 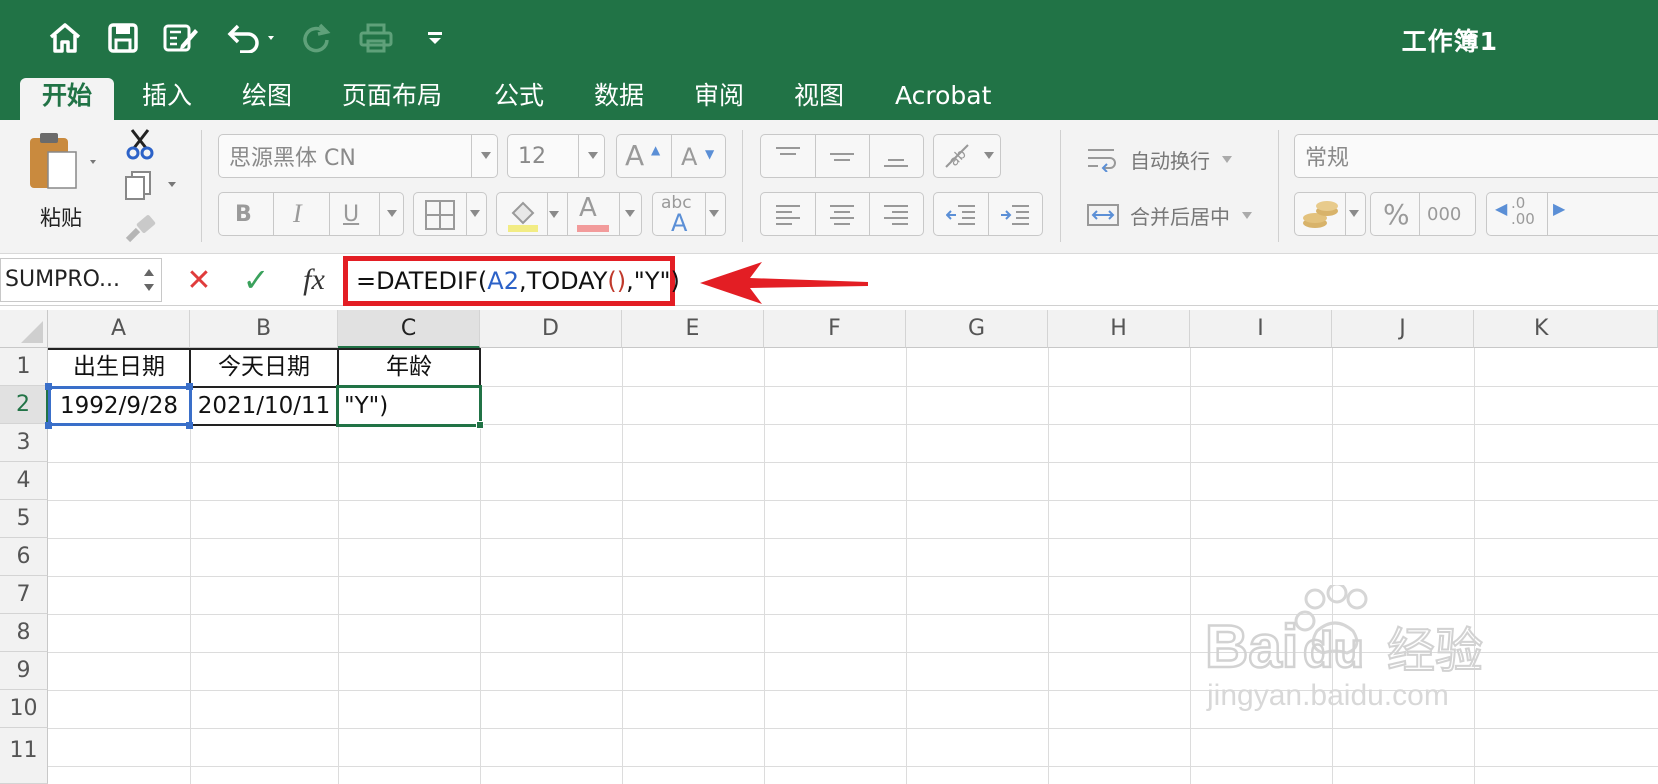 What do you see at coordinates (243, 214) in the screenshot?
I see `bold-button: B` at bounding box center [243, 214].